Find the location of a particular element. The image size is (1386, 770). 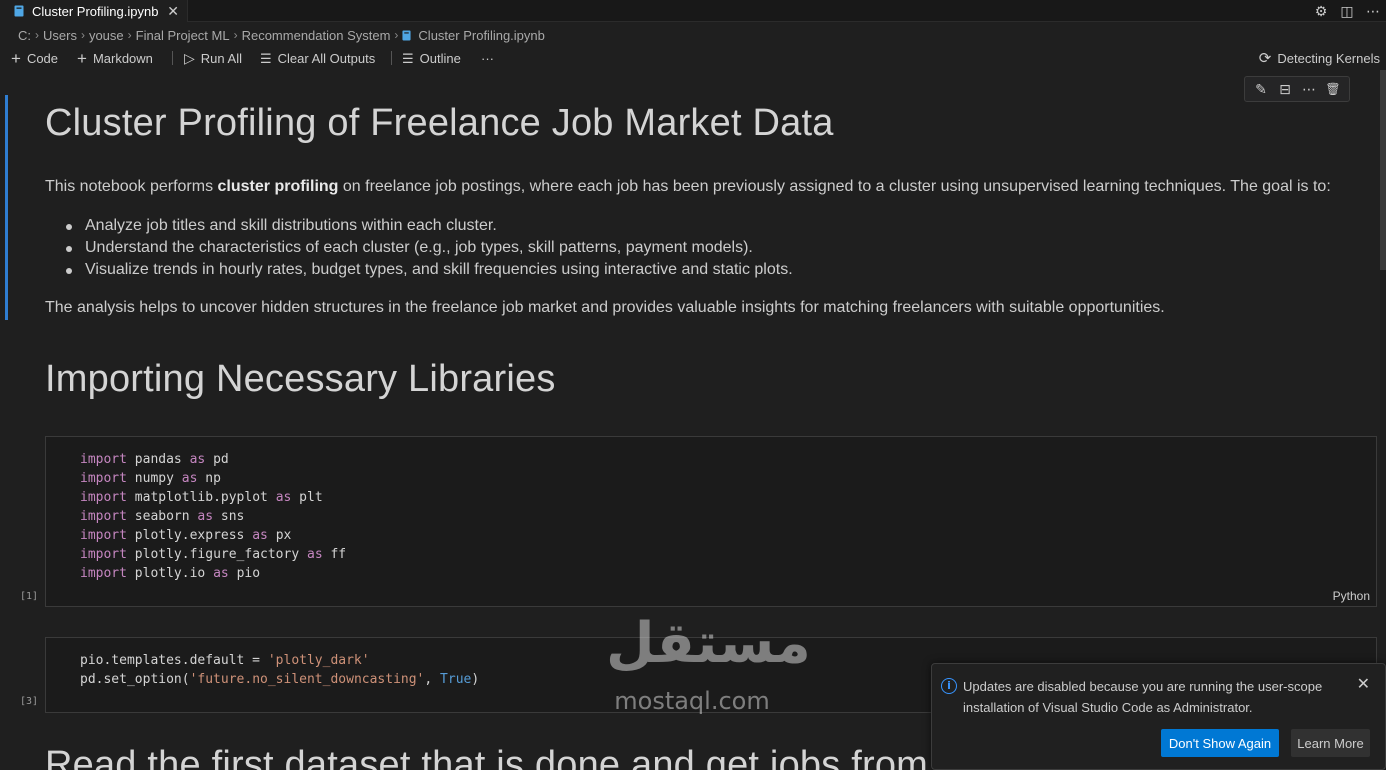

add-markdown-cell-button: + Markdown is located at coordinates (115, 58).